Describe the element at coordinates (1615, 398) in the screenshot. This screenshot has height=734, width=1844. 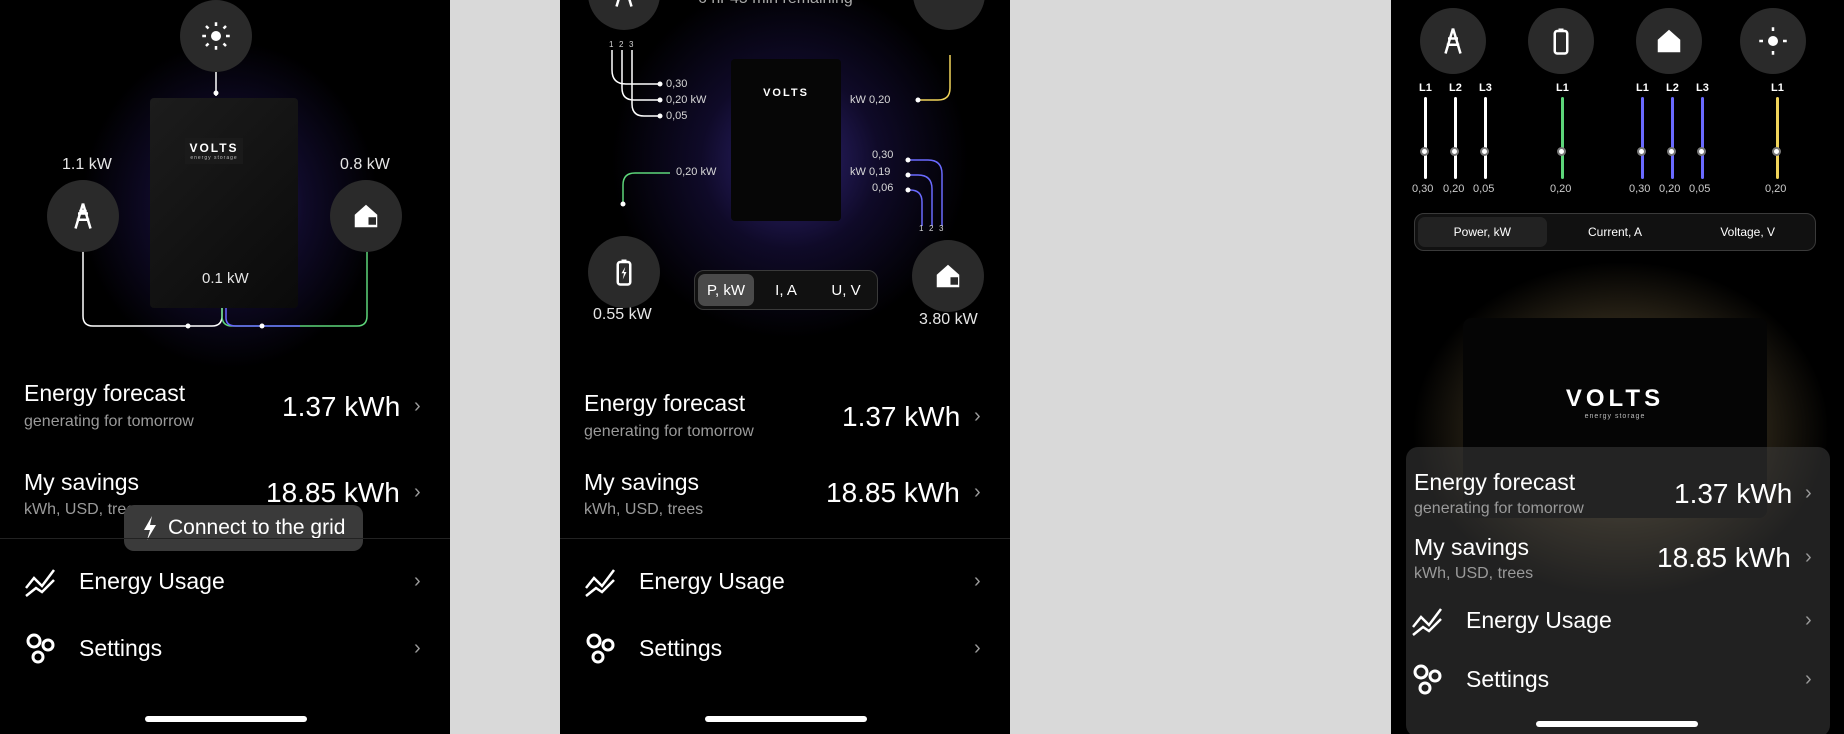
I see `brand-text: VOLTS` at that location.